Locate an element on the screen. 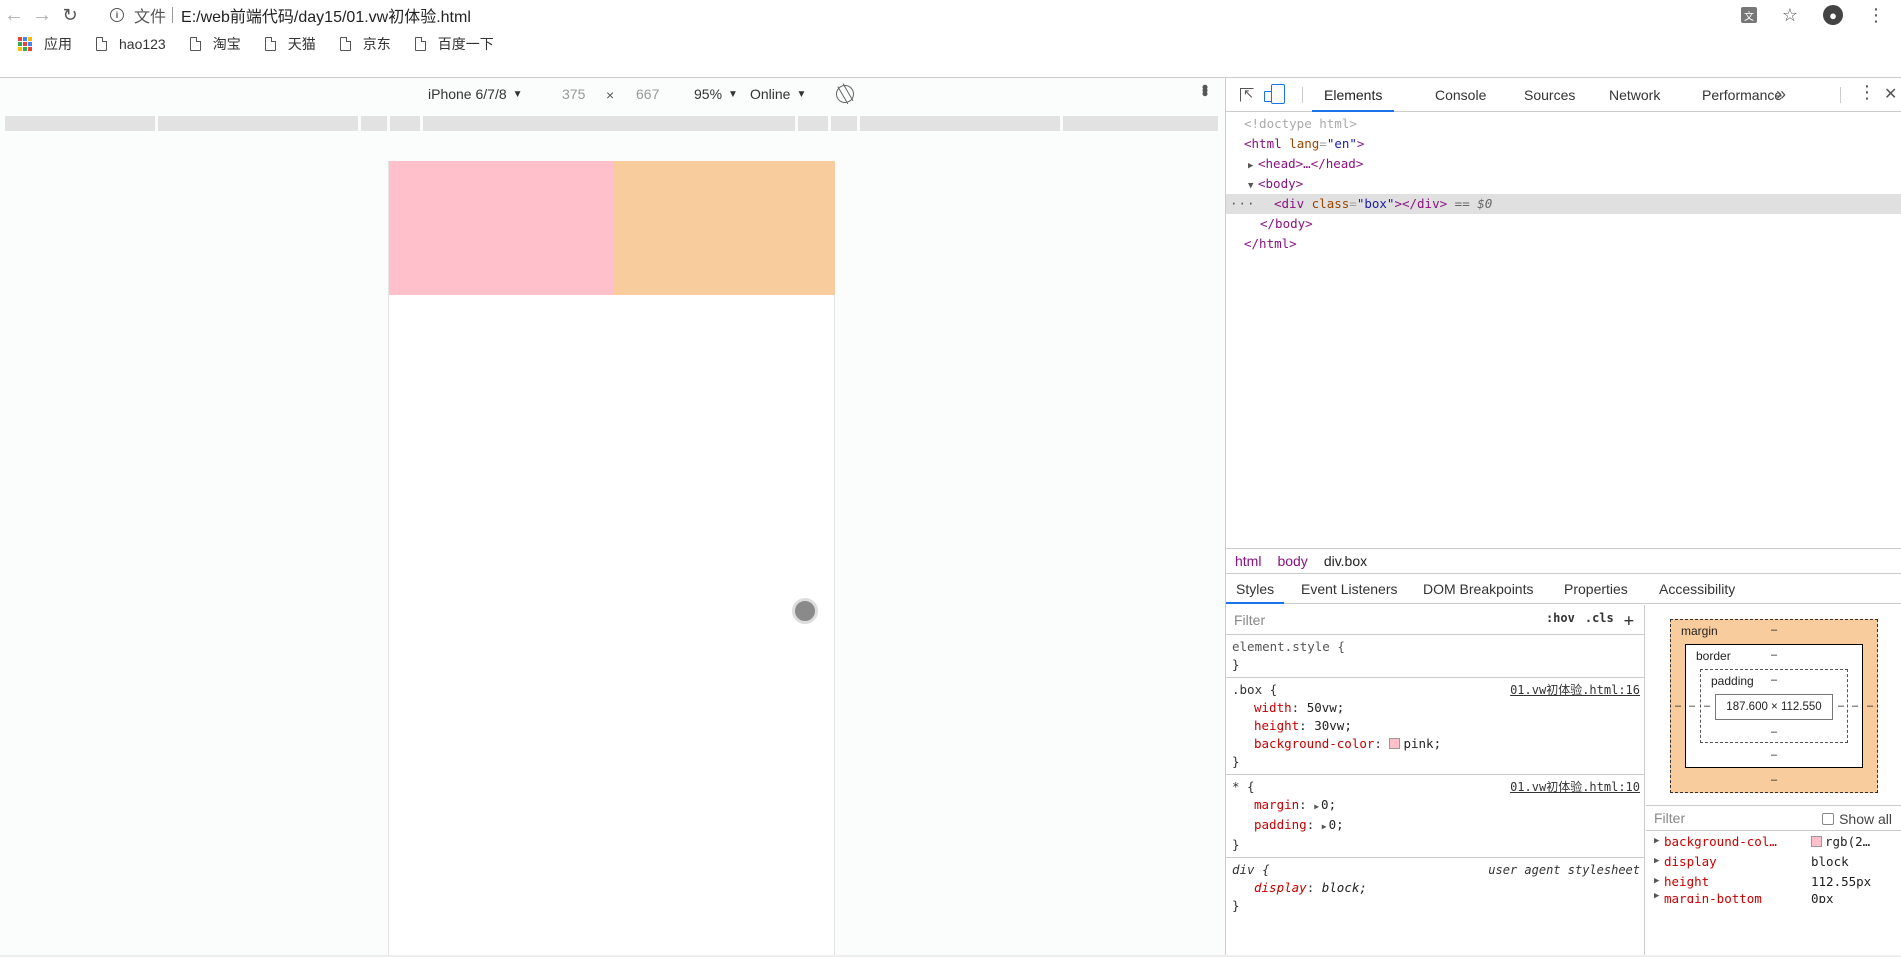 The image size is (1901, 957). dom-node-div-box: ··· <div class="box"></div> == $0 is located at coordinates (1563, 204).